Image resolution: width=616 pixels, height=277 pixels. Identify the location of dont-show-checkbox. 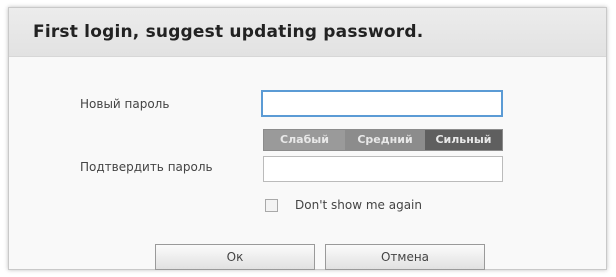
(271, 205).